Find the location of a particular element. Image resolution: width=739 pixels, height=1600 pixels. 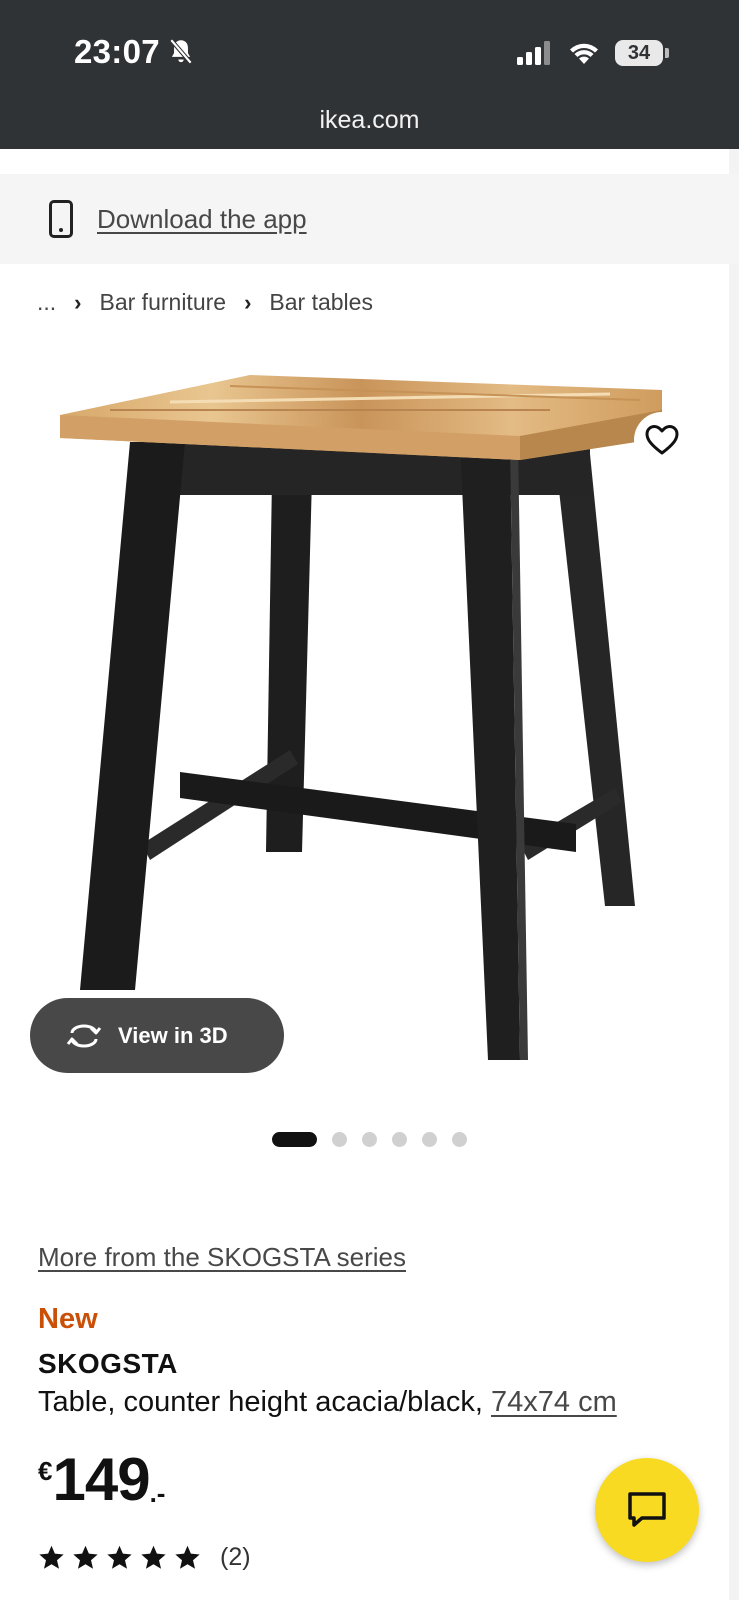

product-price: € 149 .- is located at coordinates (101, 1480).